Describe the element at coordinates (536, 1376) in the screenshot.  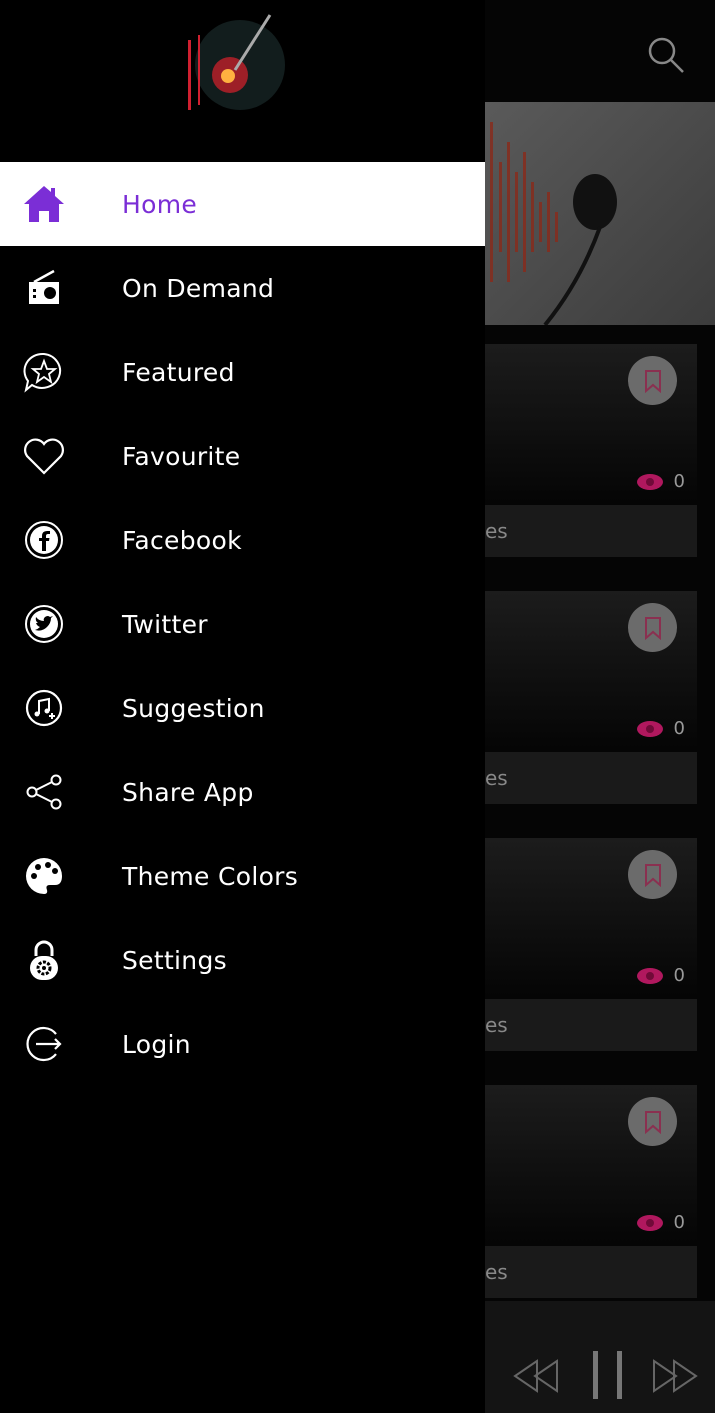
I see `rewind-icon` at that location.